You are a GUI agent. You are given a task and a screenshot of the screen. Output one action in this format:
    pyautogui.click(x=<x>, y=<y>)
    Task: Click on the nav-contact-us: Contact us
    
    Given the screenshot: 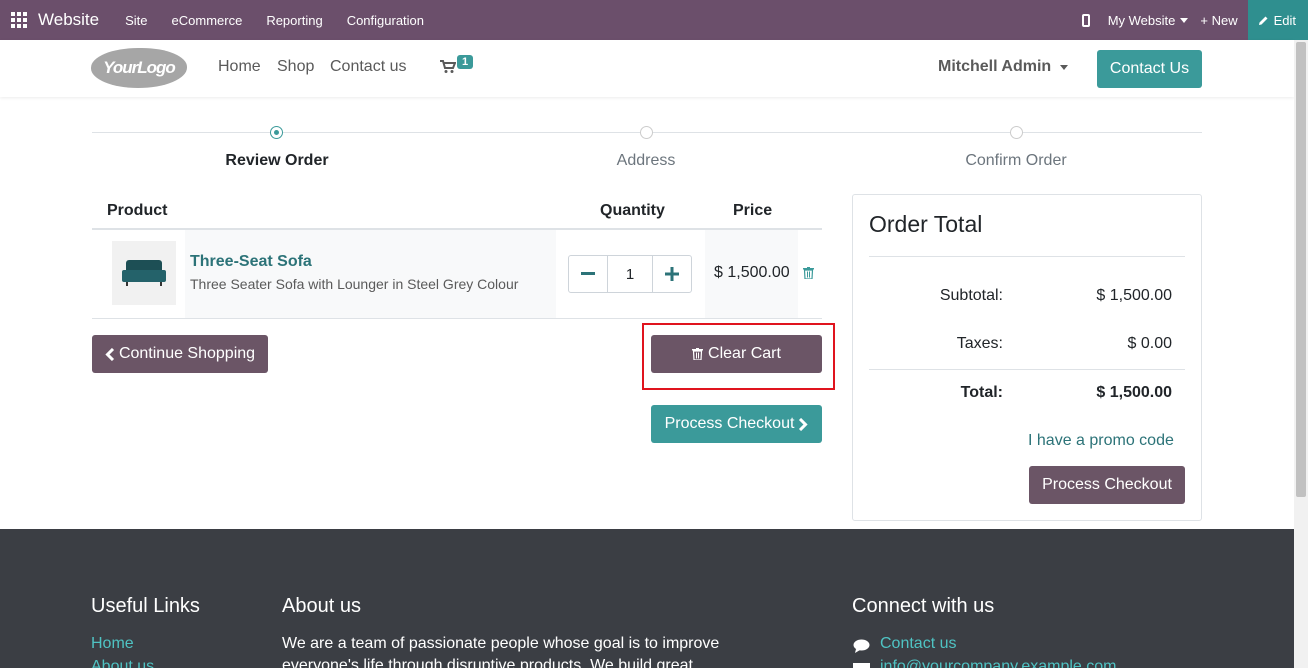 What is the action you would take?
    pyautogui.click(x=368, y=67)
    